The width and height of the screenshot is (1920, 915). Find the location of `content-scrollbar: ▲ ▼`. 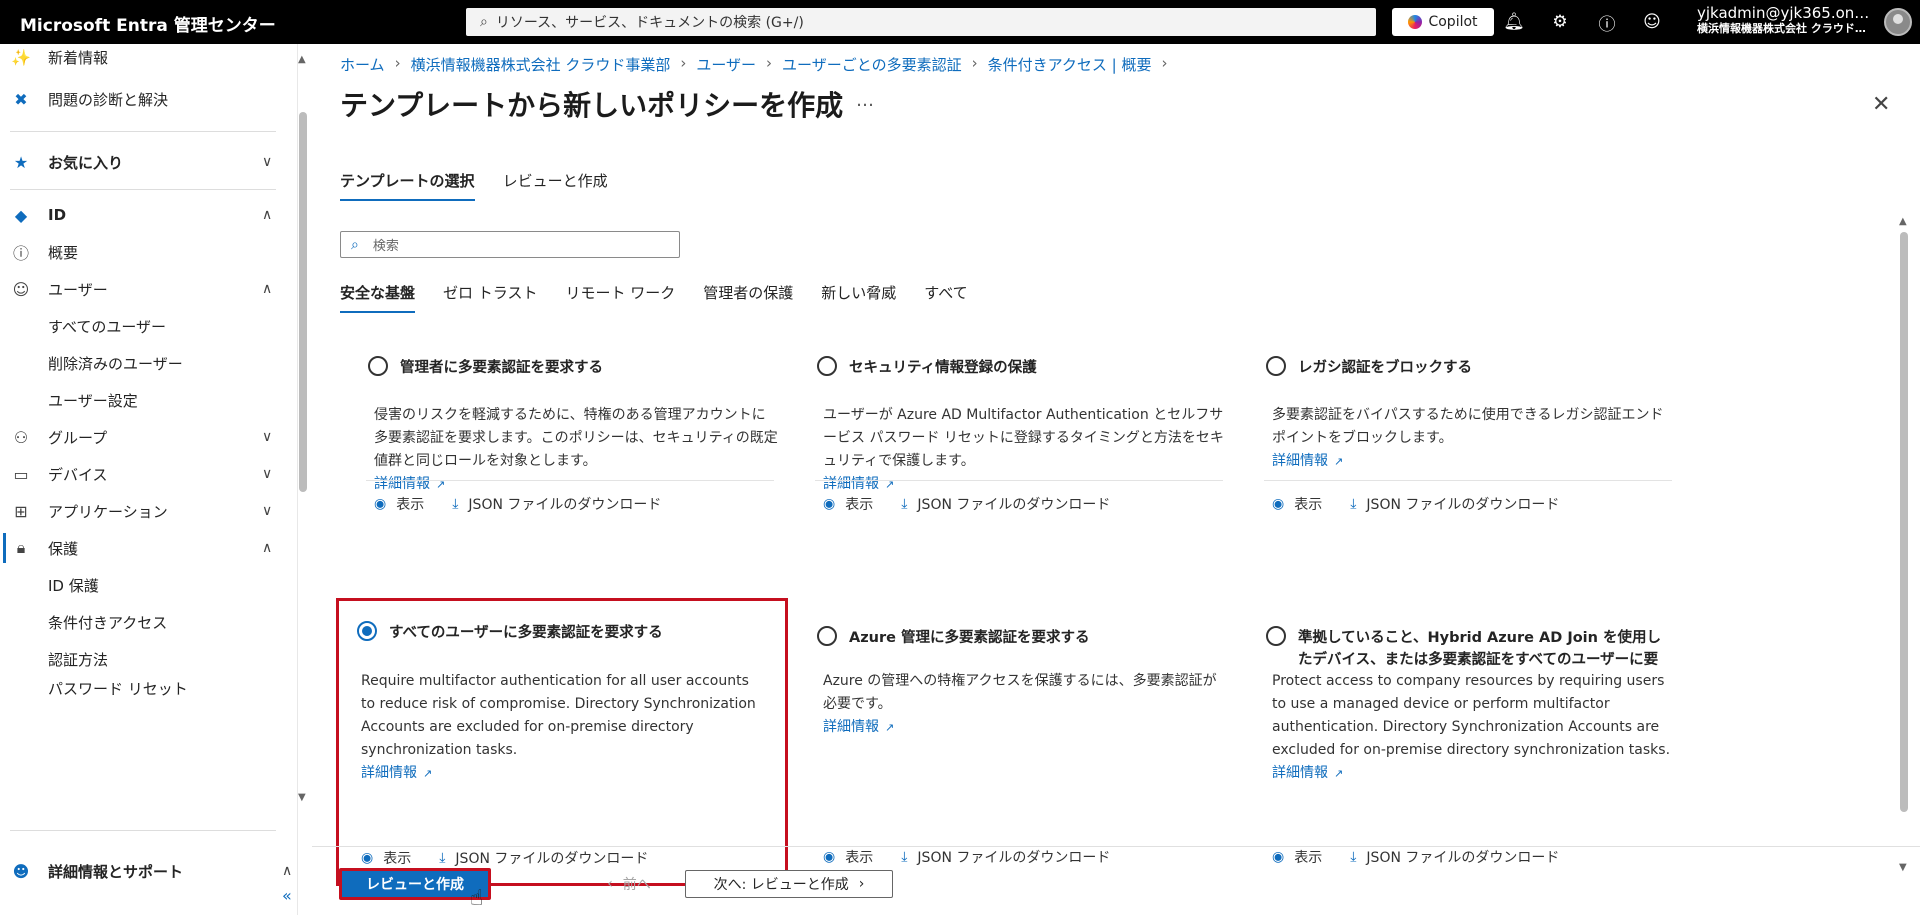

content-scrollbar: ▲ ▼ is located at coordinates (1904, 524).